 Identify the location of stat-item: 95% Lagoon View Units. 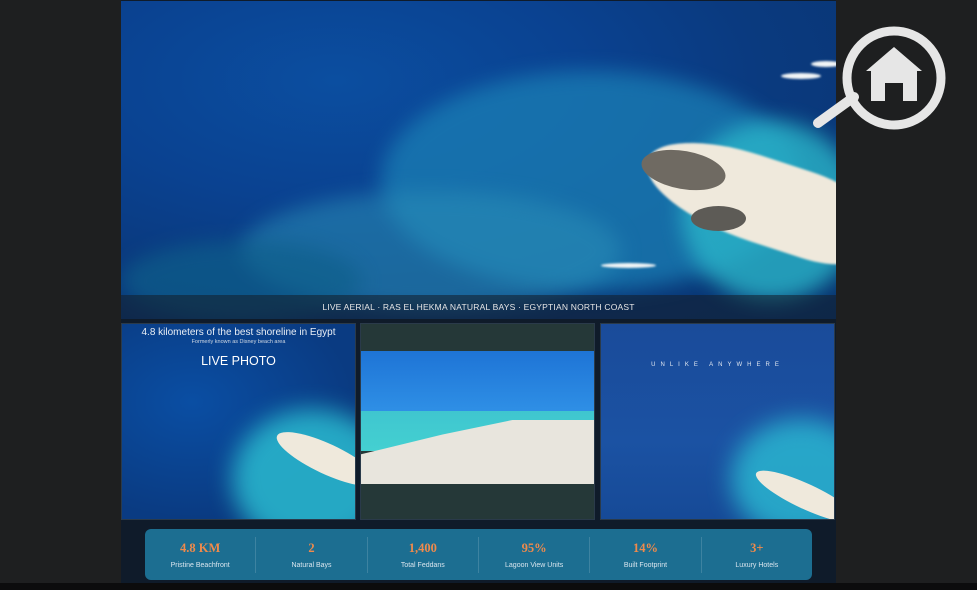
(535, 554).